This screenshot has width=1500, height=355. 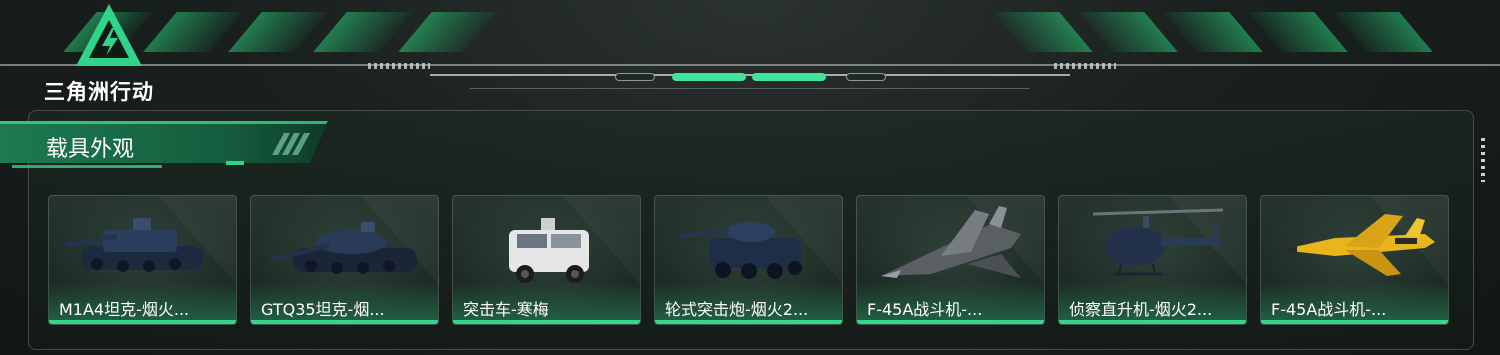 I want to click on logo-text: 三角洲行动, so click(x=99, y=92).